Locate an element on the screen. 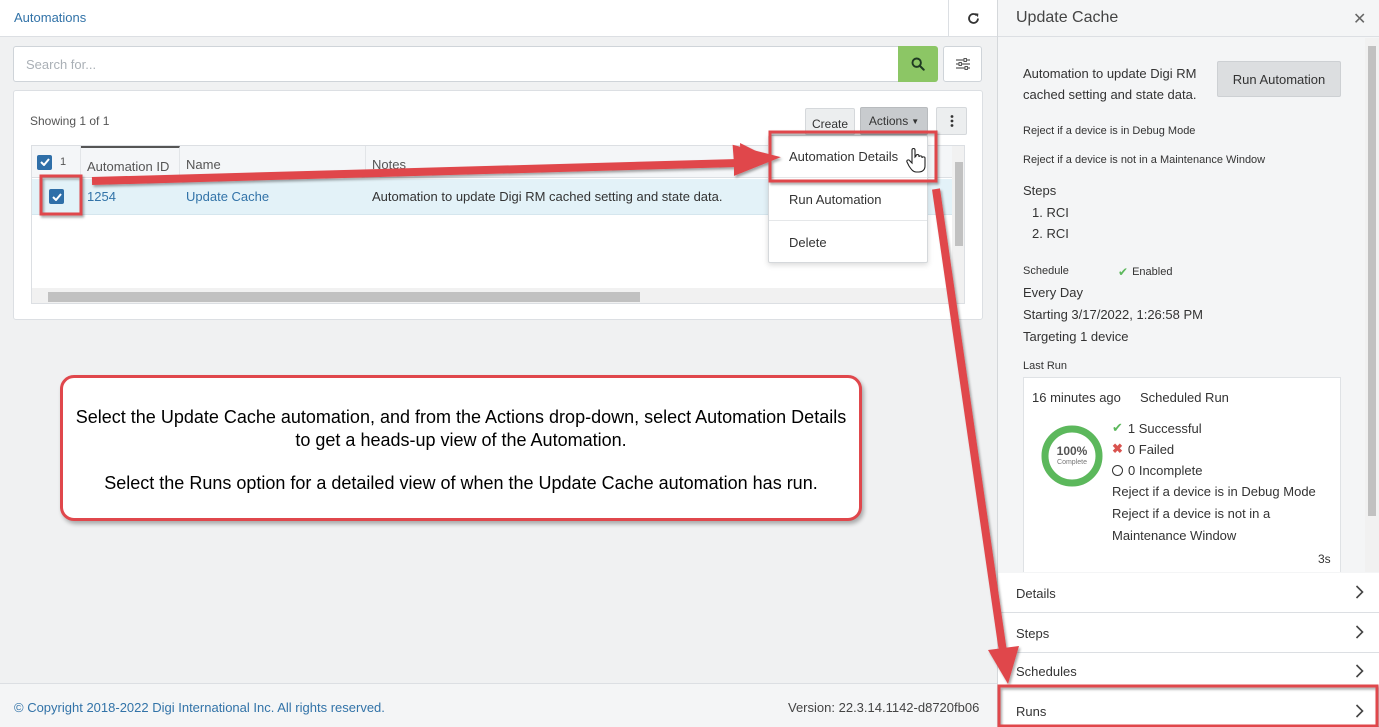 This screenshot has height=727, width=1379. more-options-button is located at coordinates (951, 121).